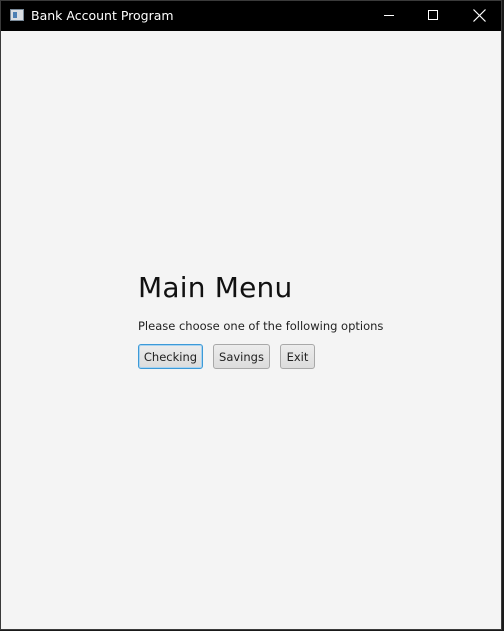 The width and height of the screenshot is (504, 631). What do you see at coordinates (17, 15) in the screenshot?
I see `app-icon` at bounding box center [17, 15].